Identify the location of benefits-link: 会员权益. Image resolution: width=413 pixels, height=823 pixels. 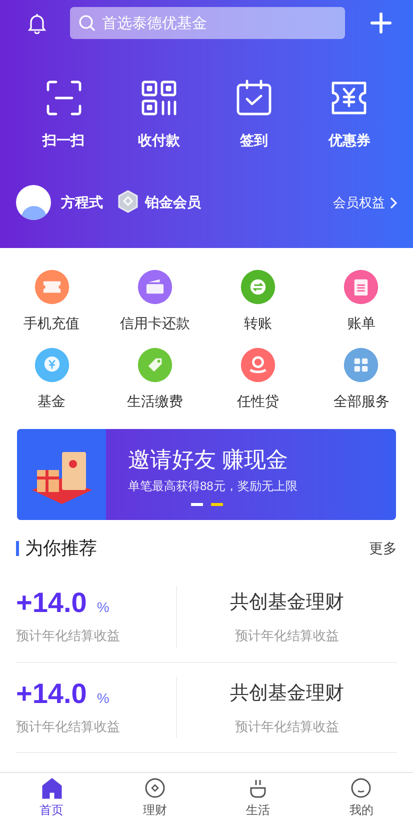
(365, 202).